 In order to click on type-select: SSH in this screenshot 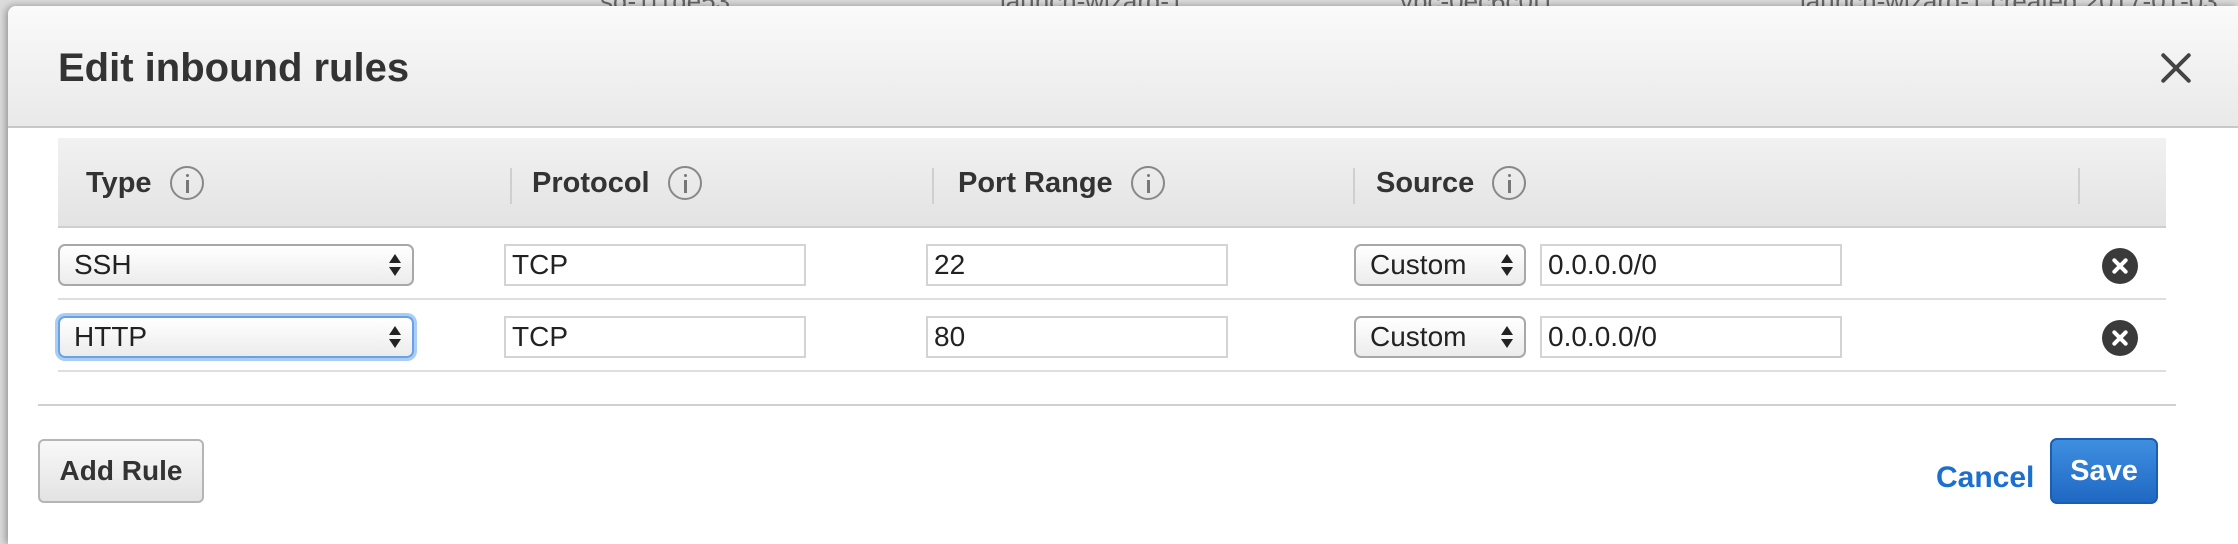, I will do `click(236, 265)`.